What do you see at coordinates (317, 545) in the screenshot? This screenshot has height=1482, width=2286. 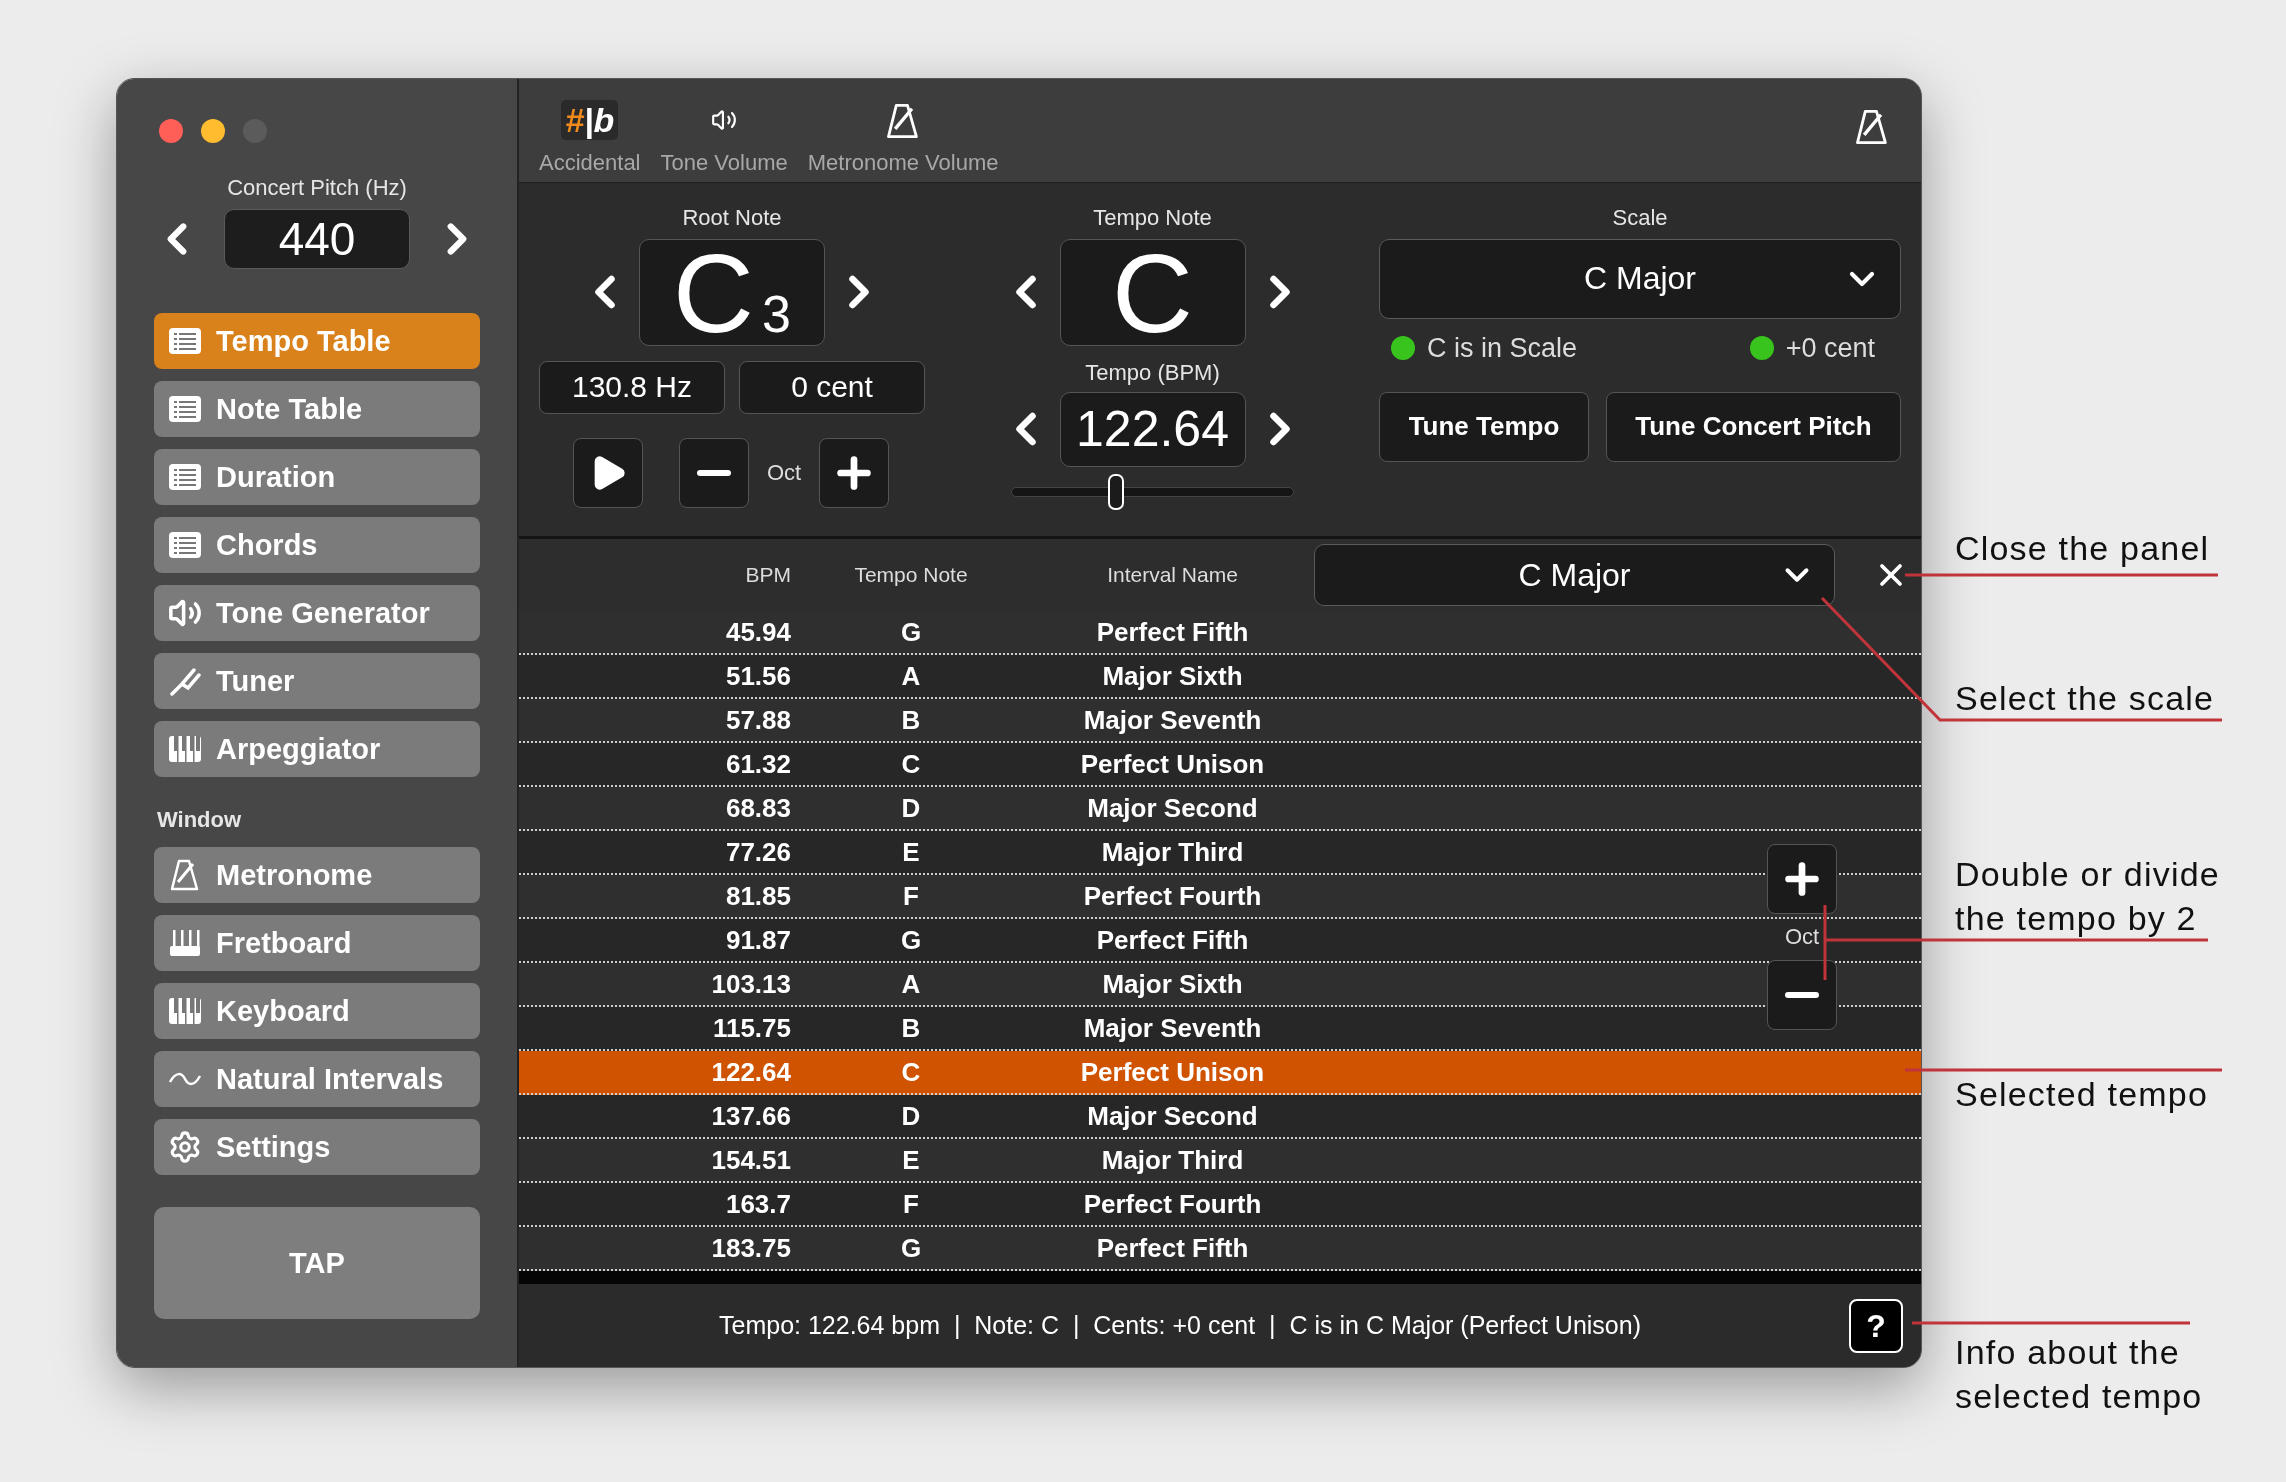 I see `sidebar-item: Chords` at bounding box center [317, 545].